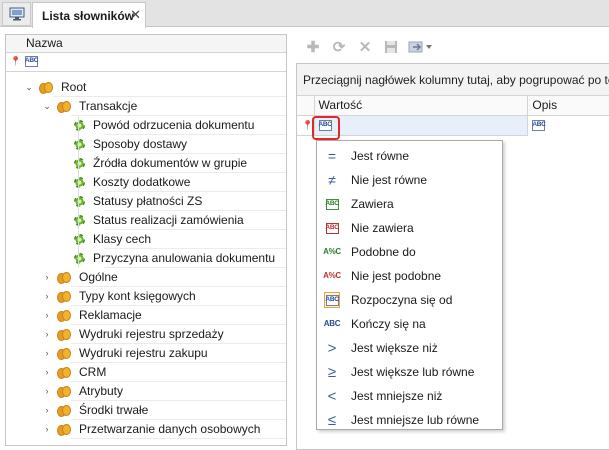 The width and height of the screenshot is (609, 450). I want to click on tree-item-label: Powód odrzucenia dokumentu, so click(174, 125).